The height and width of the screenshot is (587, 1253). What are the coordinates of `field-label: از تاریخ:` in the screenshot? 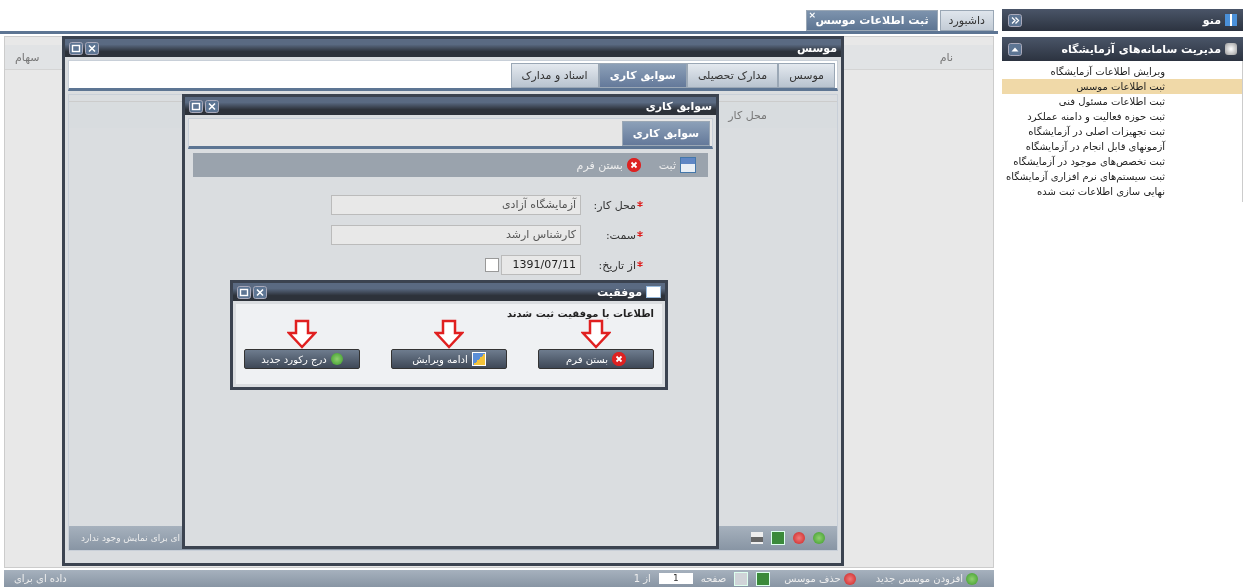 It's located at (617, 265).